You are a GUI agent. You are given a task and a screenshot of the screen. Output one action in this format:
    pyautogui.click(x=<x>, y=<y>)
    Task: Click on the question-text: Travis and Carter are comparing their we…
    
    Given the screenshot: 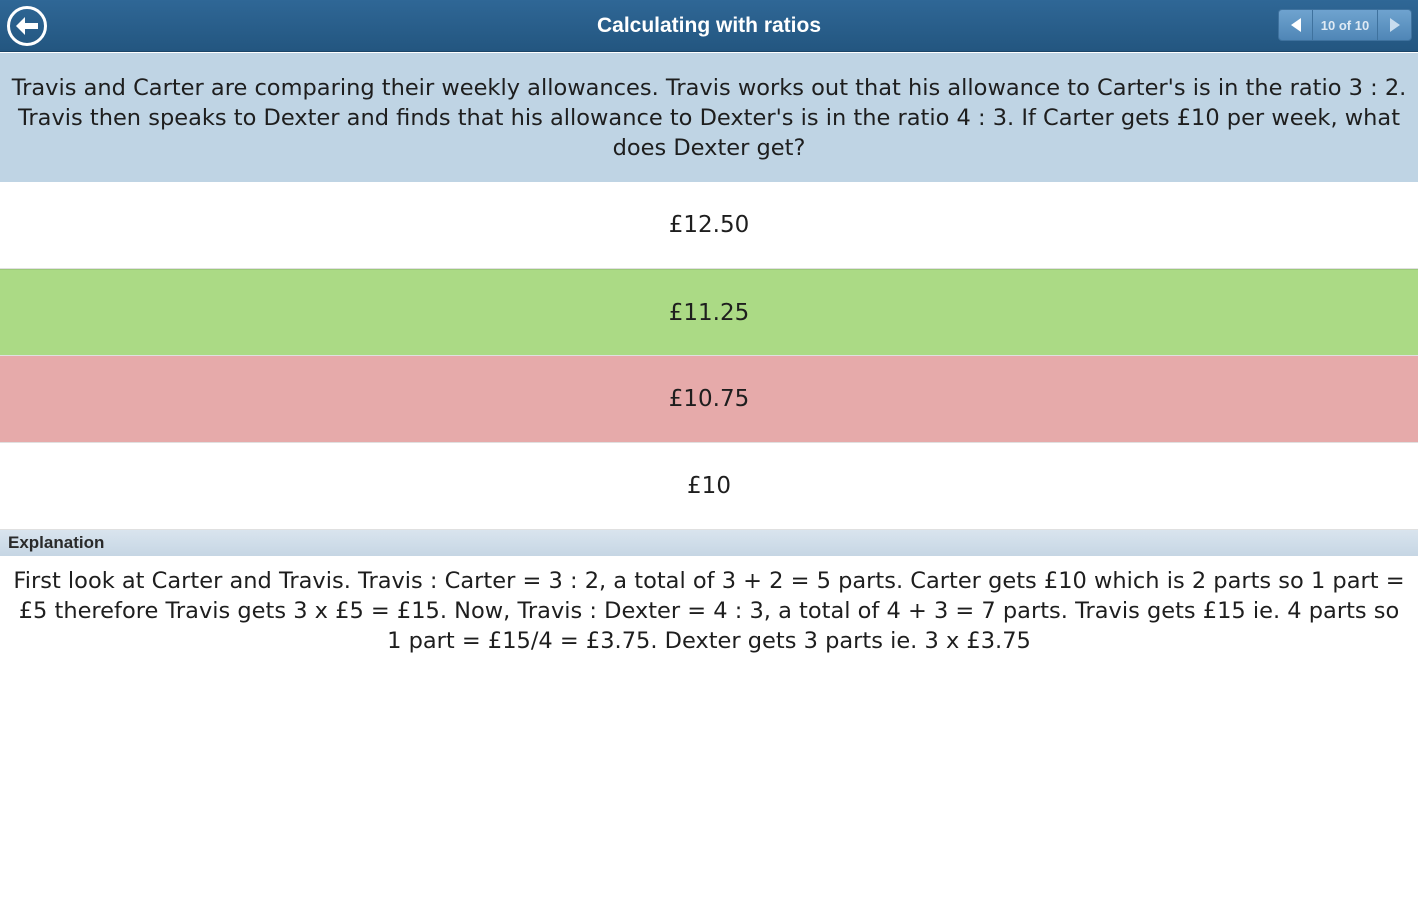 What is the action you would take?
    pyautogui.click(x=709, y=117)
    